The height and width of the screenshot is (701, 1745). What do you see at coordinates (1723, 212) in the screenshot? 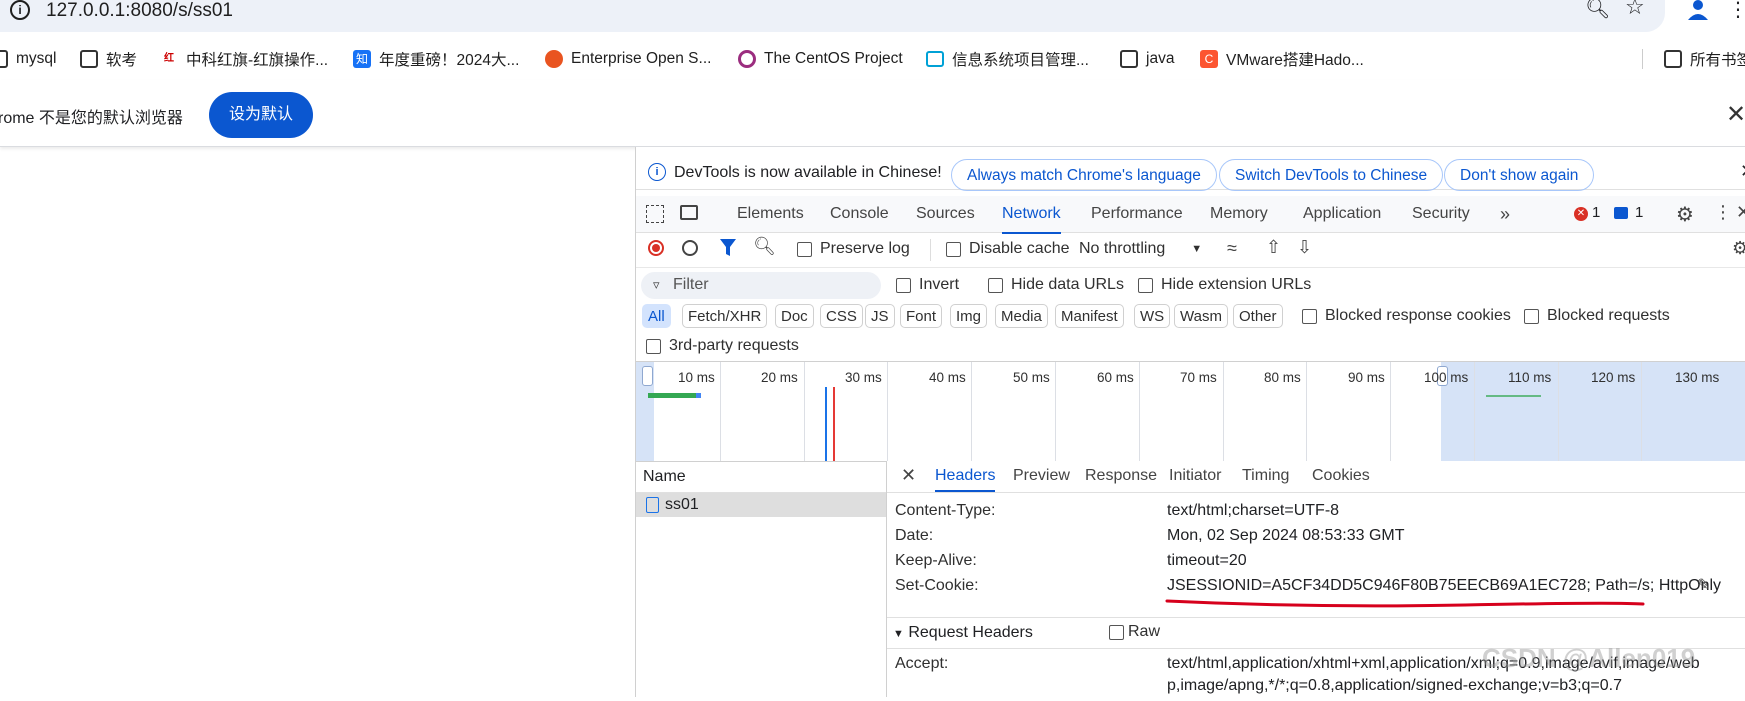
I see `more-options-icon: ⋮` at bounding box center [1723, 212].